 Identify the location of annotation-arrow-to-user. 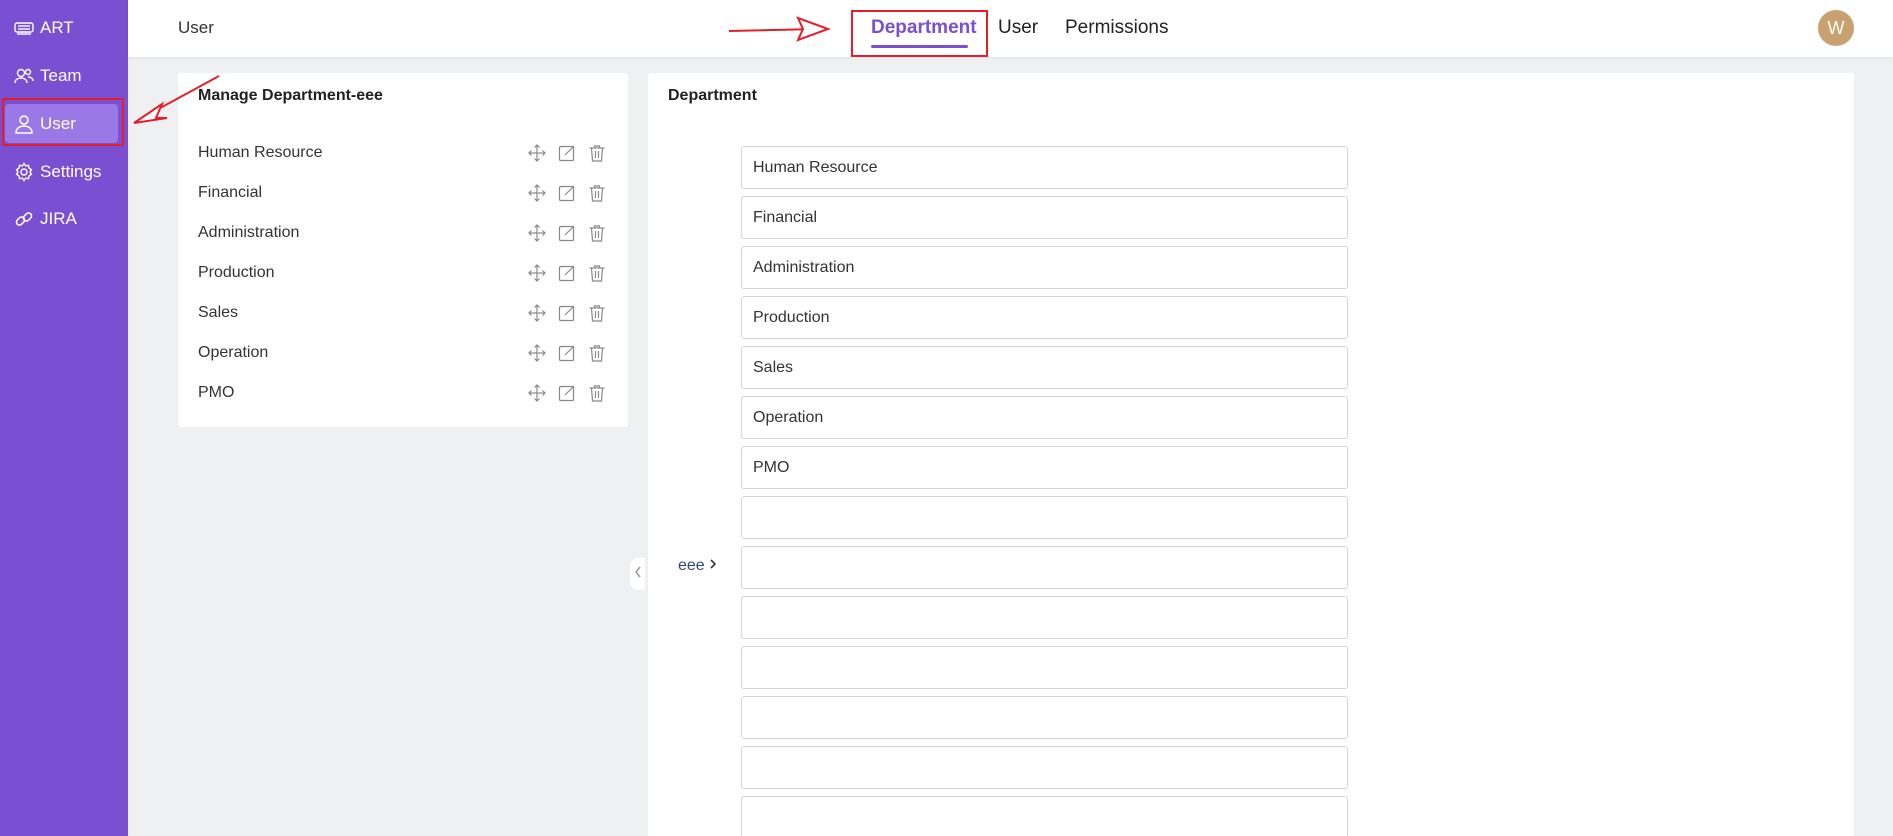
(176, 99).